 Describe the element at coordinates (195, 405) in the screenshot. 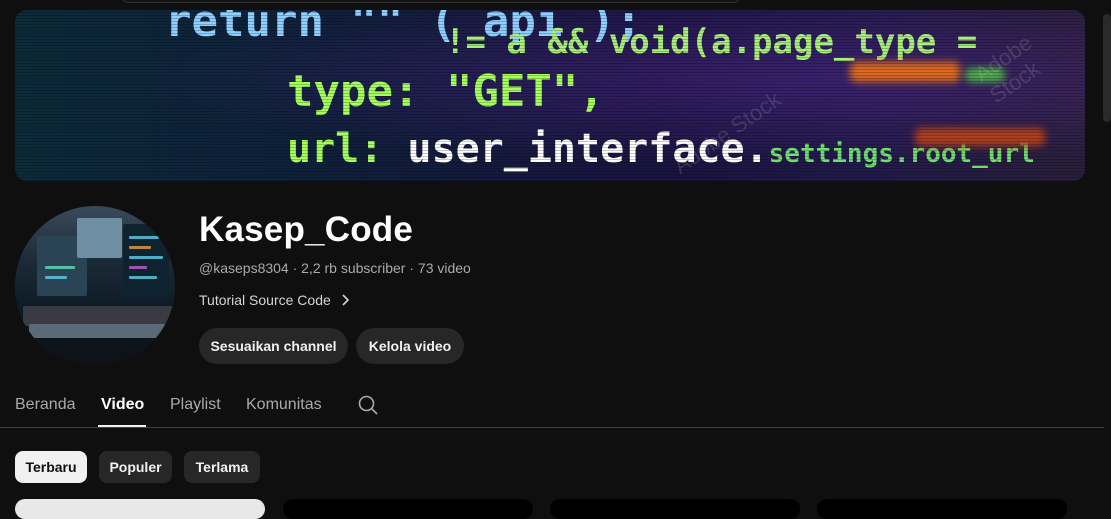

I see `tab-playlist: Playlist` at that location.